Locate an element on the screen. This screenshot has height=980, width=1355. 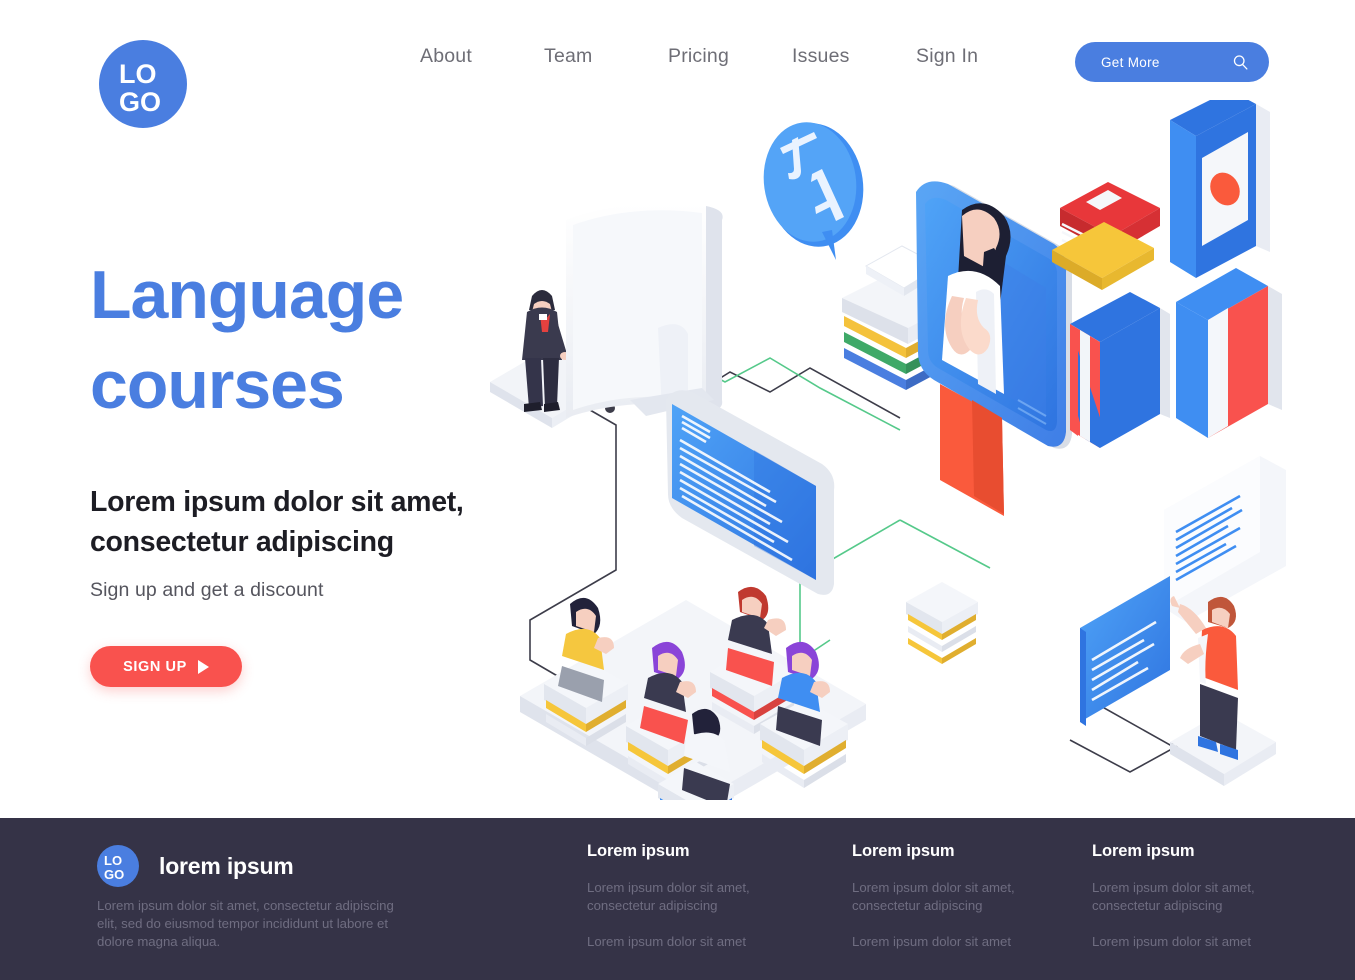
page-title: Language courses is located at coordinates (305, 340).